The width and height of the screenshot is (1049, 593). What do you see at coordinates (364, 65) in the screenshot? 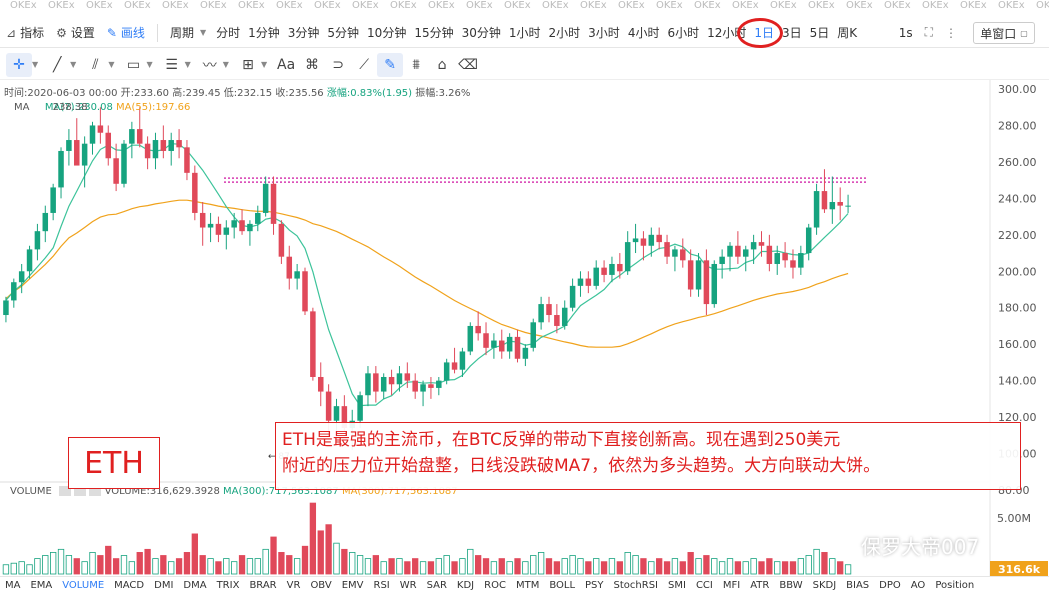
I see `ruler-icon: ⟋` at bounding box center [364, 65].